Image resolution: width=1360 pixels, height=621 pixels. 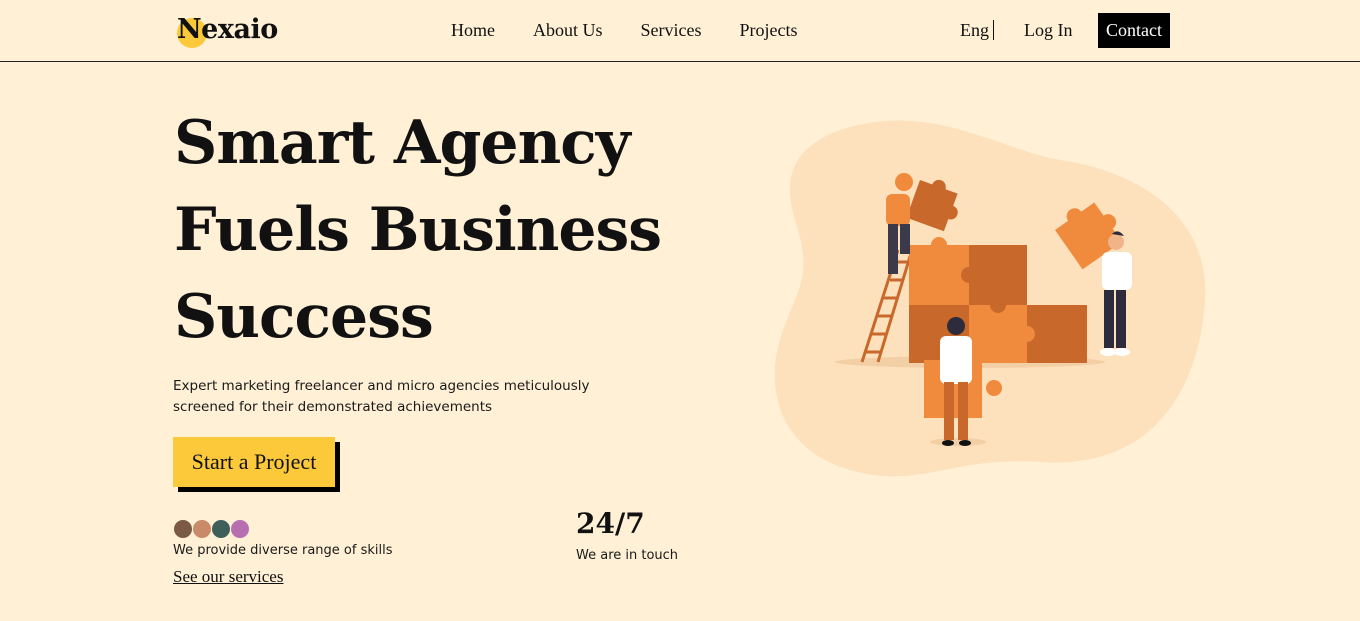 What do you see at coordinates (1134, 30) in the screenshot?
I see `contact-button: Contact` at bounding box center [1134, 30].